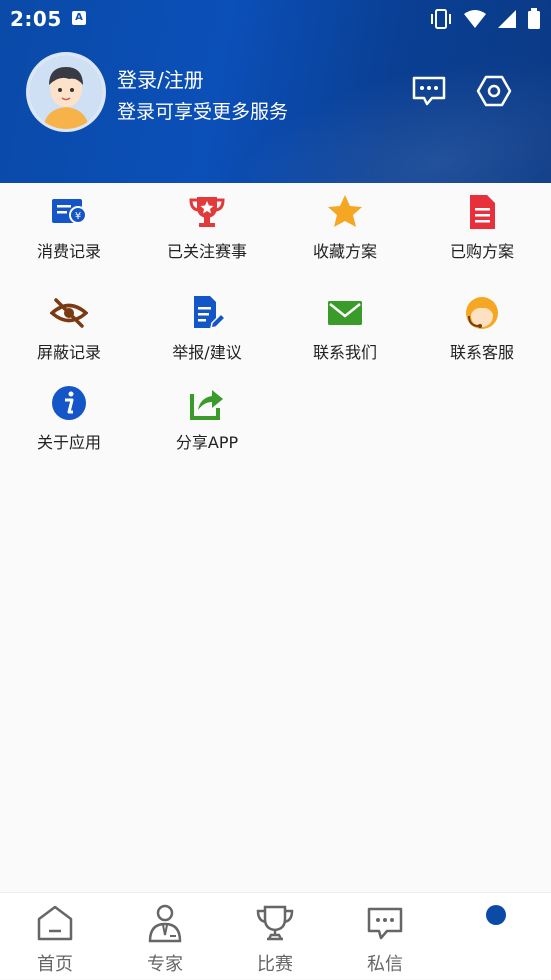 The width and height of the screenshot is (551, 980). Describe the element at coordinates (69, 211) in the screenshot. I see `receipt-yuan-icon: ¥` at that location.